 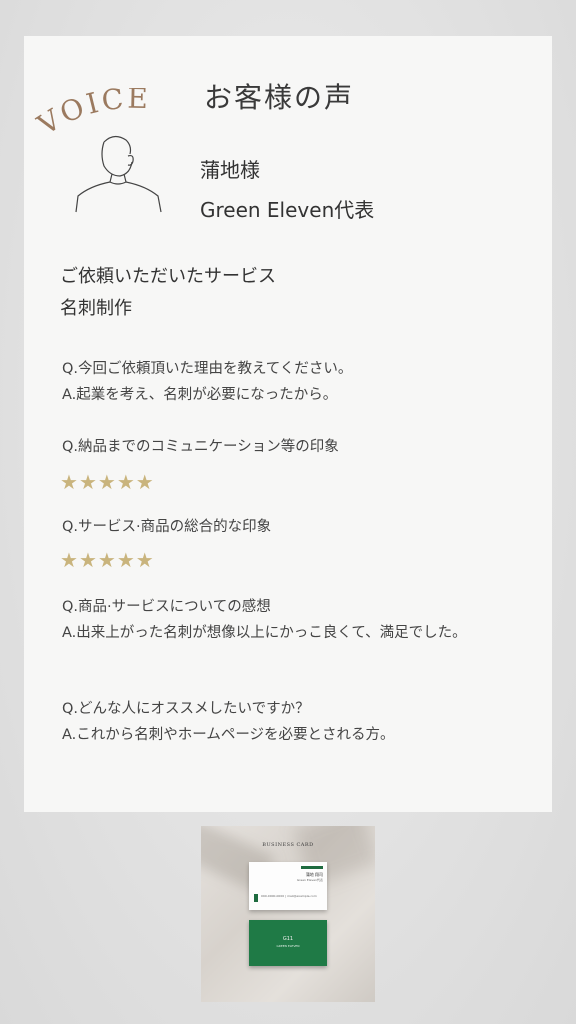 I want to click on qa-answer: A.起業を考え、名刺が必要になったから。, so click(x=200, y=395).